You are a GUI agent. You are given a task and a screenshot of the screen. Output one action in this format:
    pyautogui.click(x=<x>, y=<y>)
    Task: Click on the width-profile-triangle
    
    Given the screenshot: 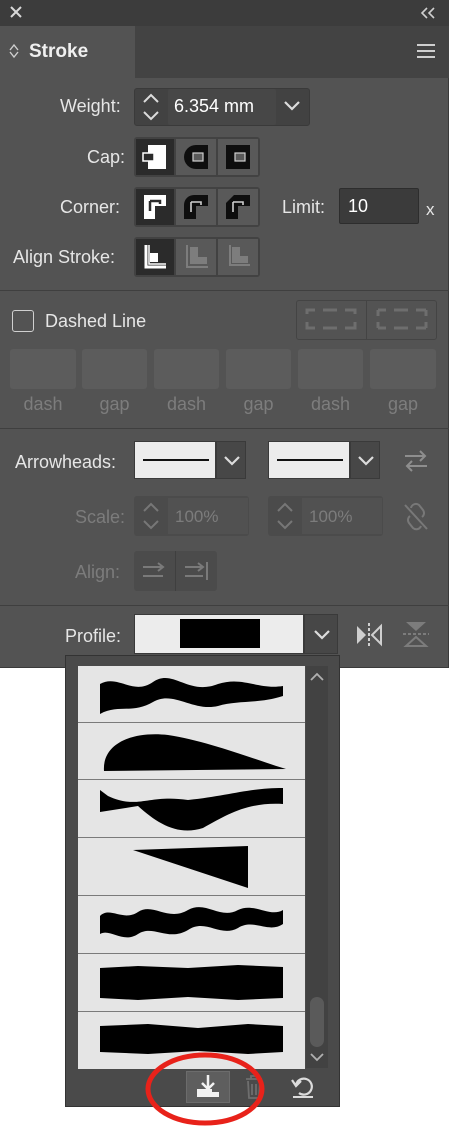 What is the action you would take?
    pyautogui.click(x=190, y=867)
    